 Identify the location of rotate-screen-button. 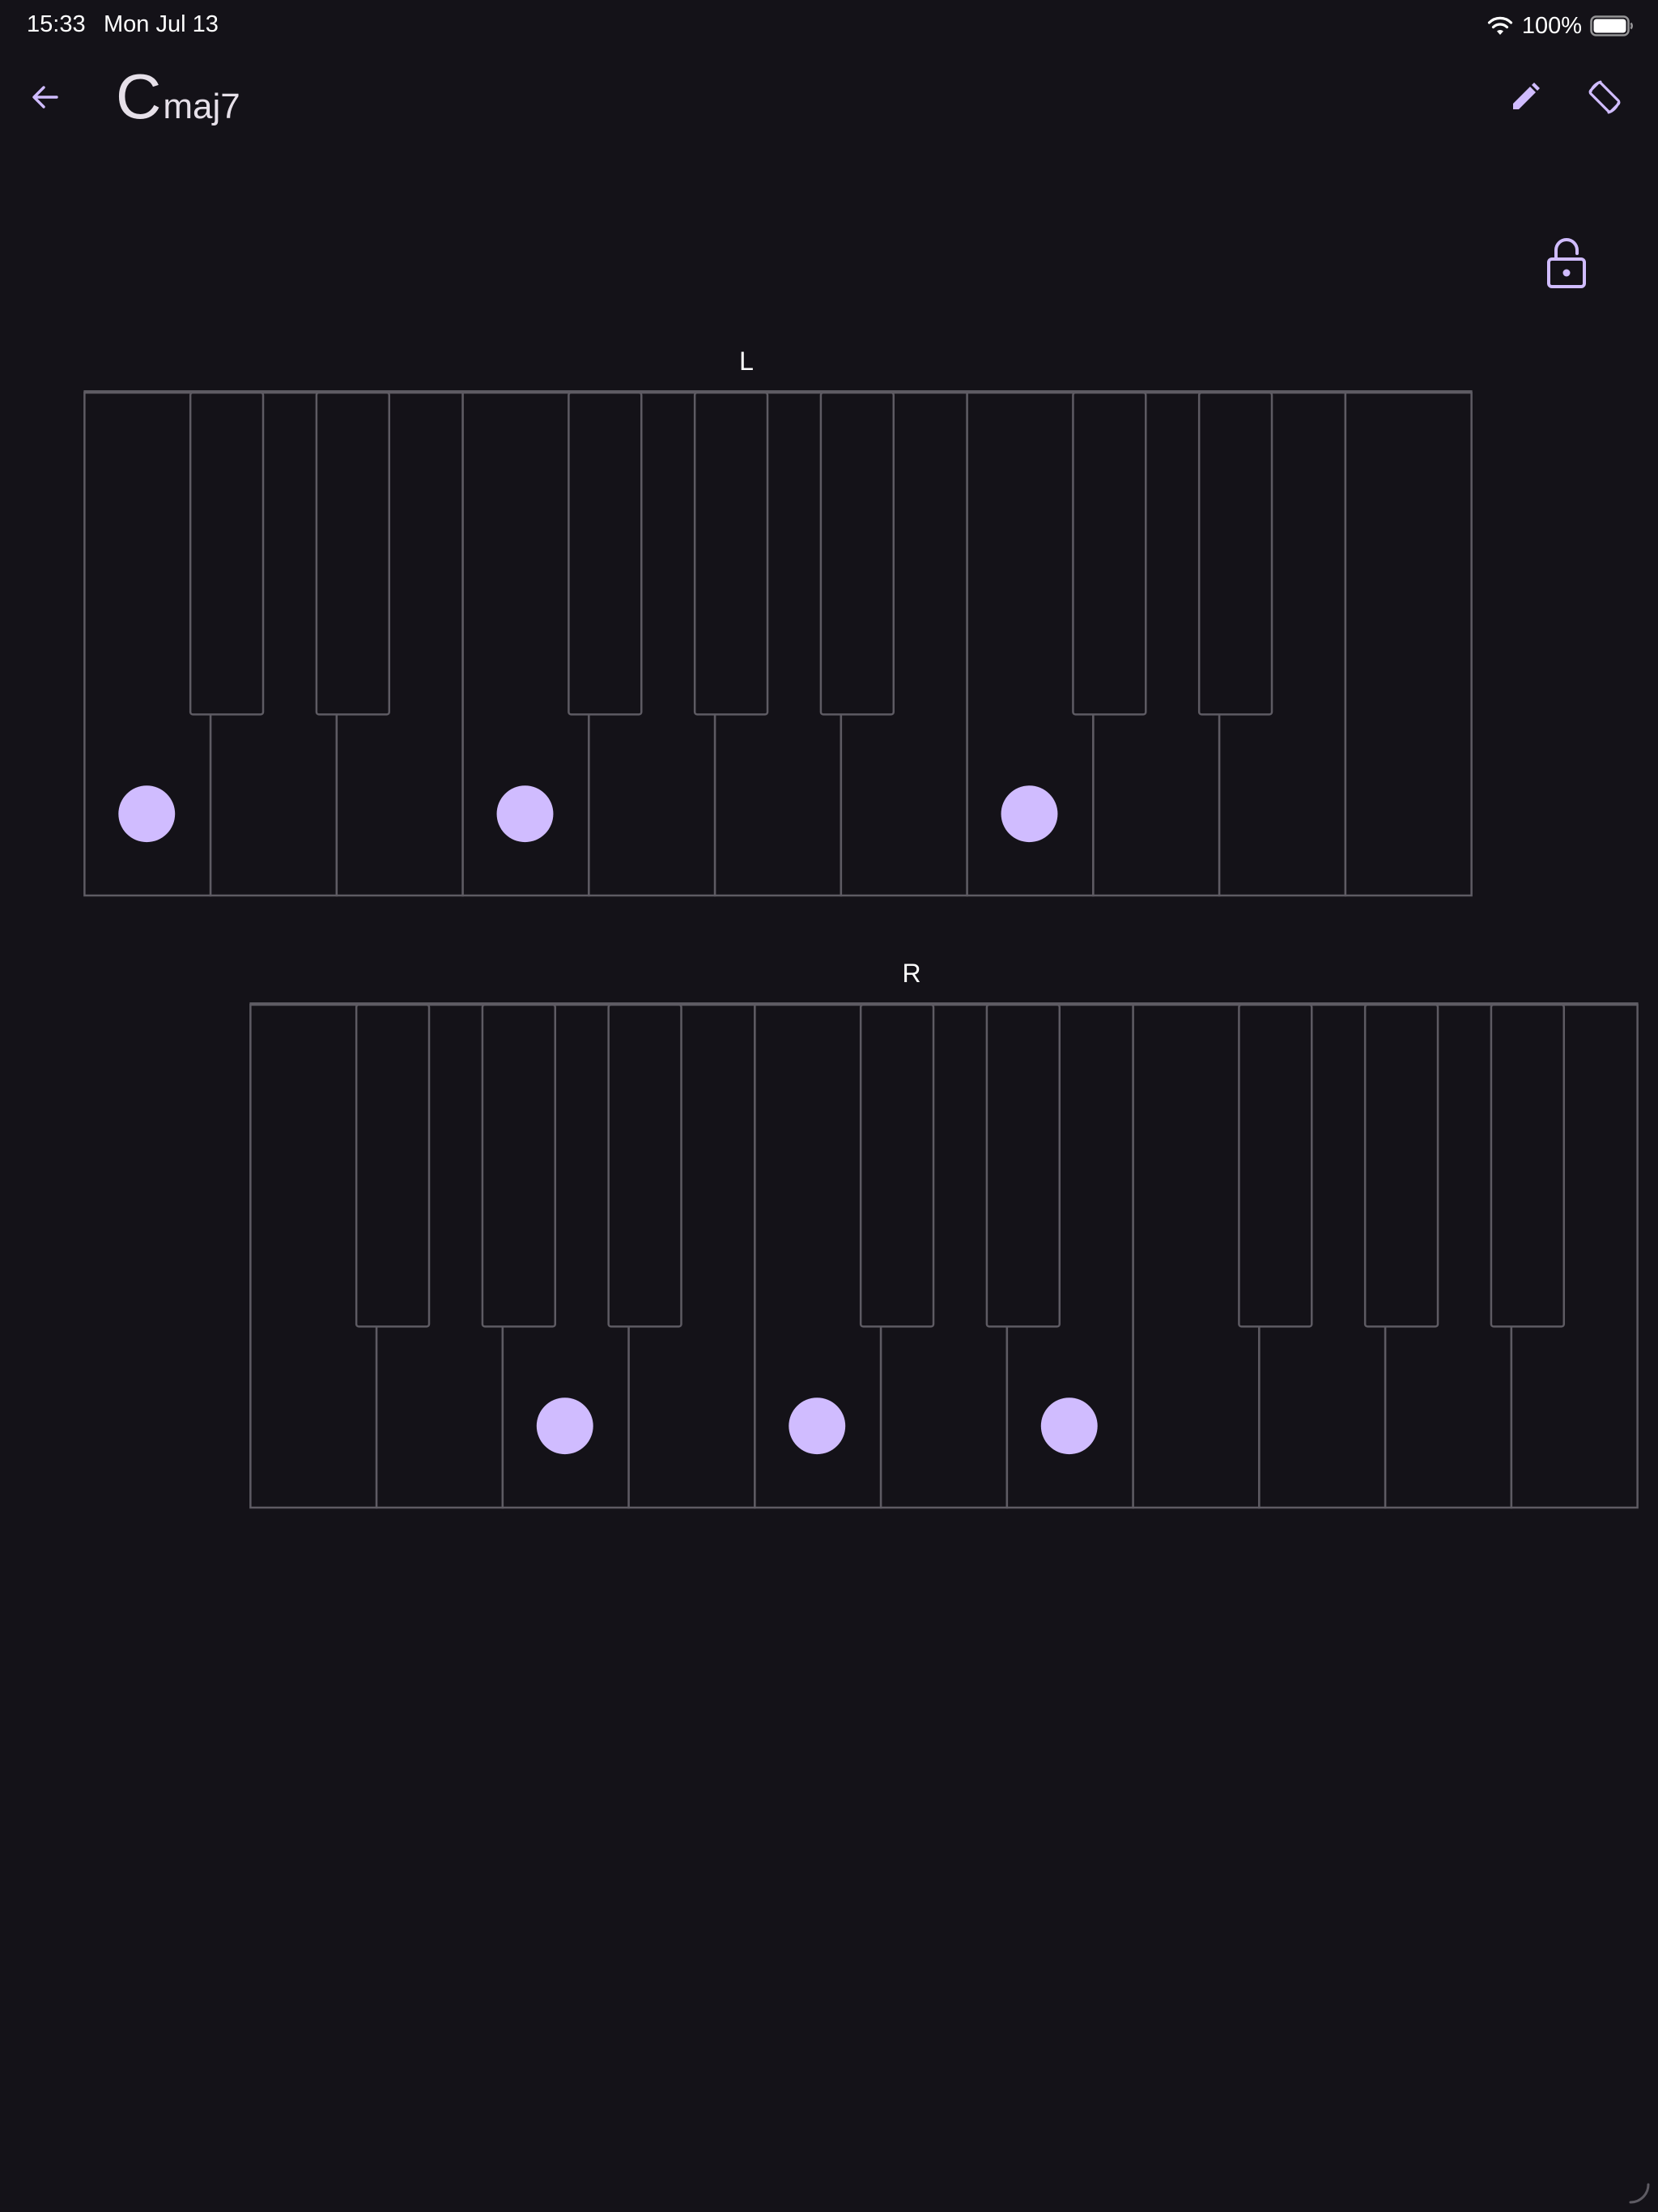
(1604, 97).